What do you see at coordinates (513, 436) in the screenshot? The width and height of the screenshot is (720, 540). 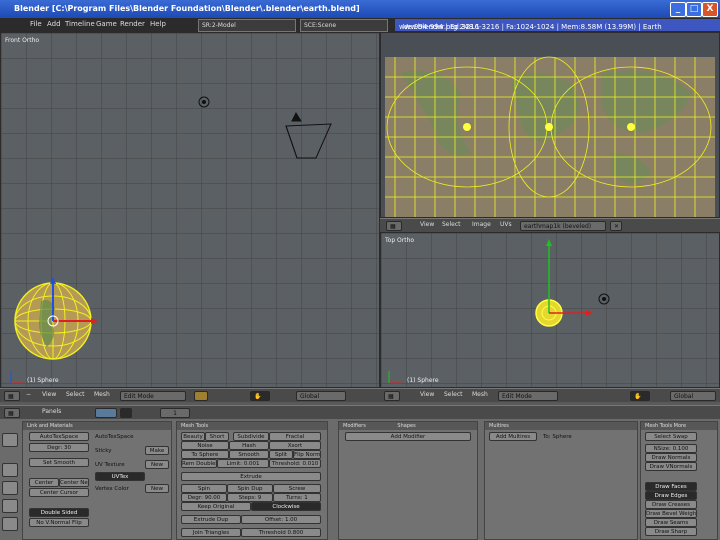 I see `add-multires-button: Add Multires` at bounding box center [513, 436].